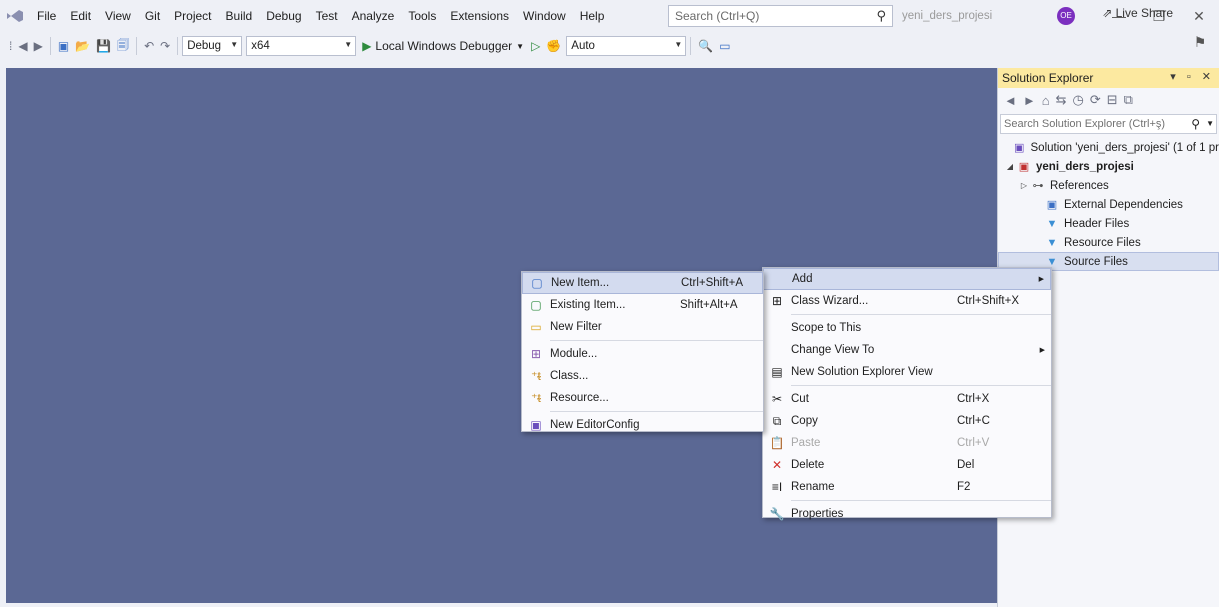 The image size is (1219, 607). I want to click on menu-item-class-wizard: ⊞ Class Wizard... Ctrl+Shift+X, so click(907, 301).